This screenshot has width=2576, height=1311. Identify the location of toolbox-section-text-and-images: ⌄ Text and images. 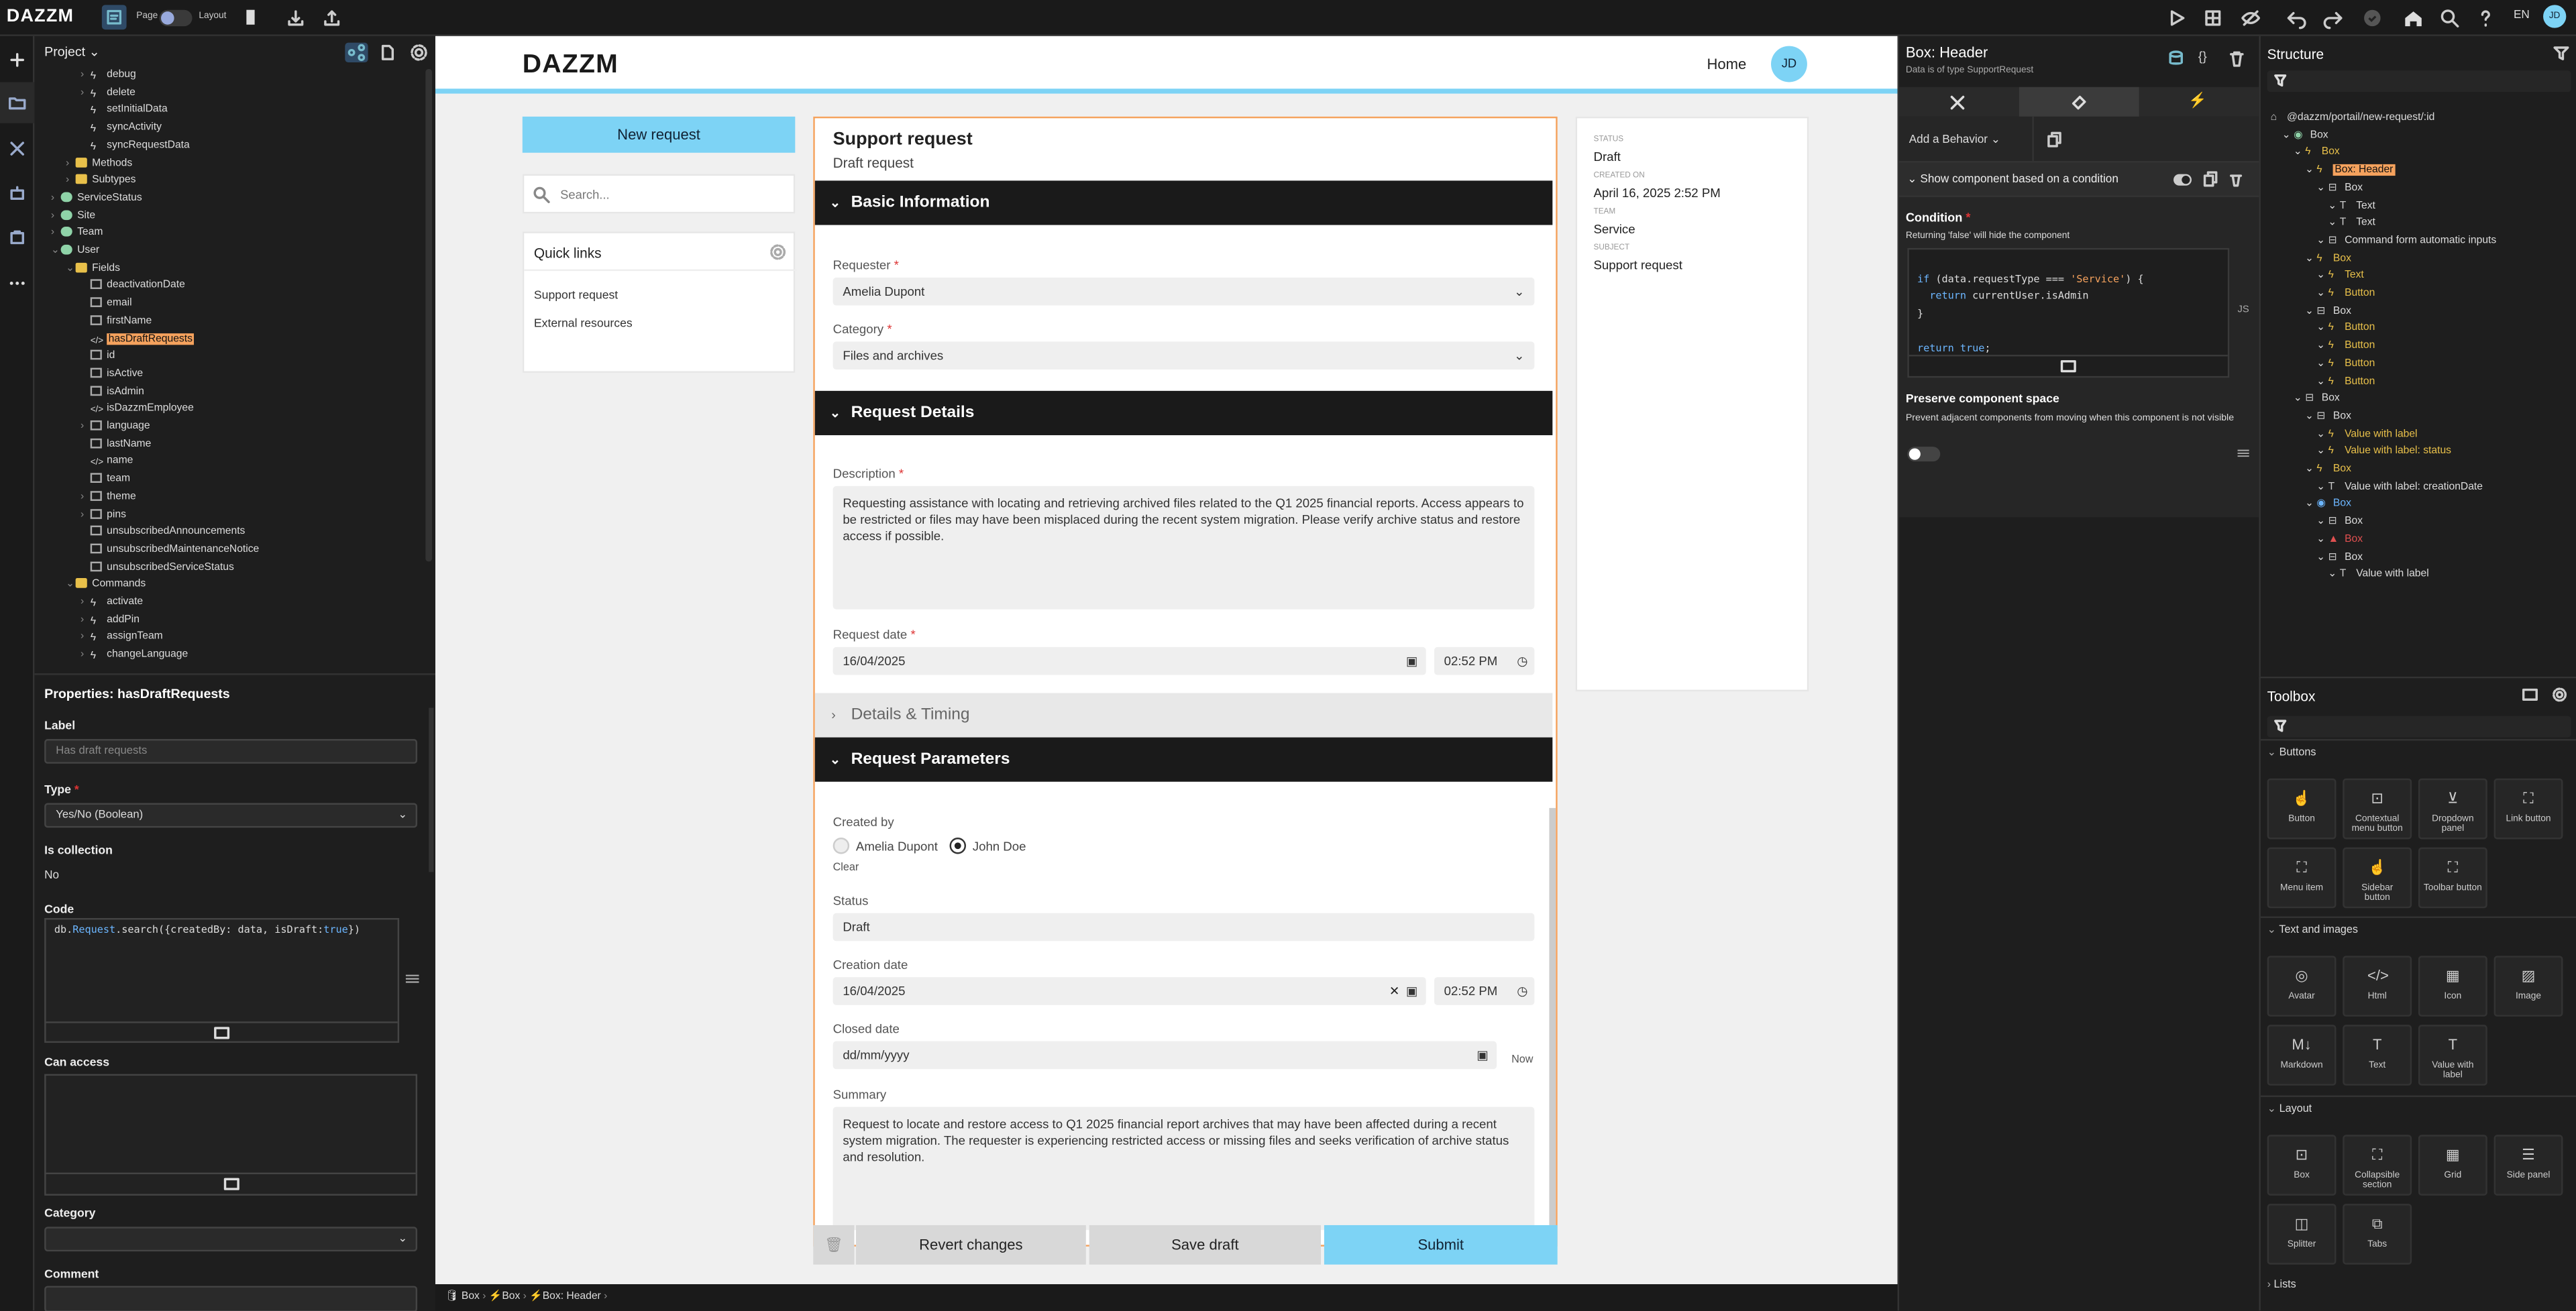
(2312, 929).